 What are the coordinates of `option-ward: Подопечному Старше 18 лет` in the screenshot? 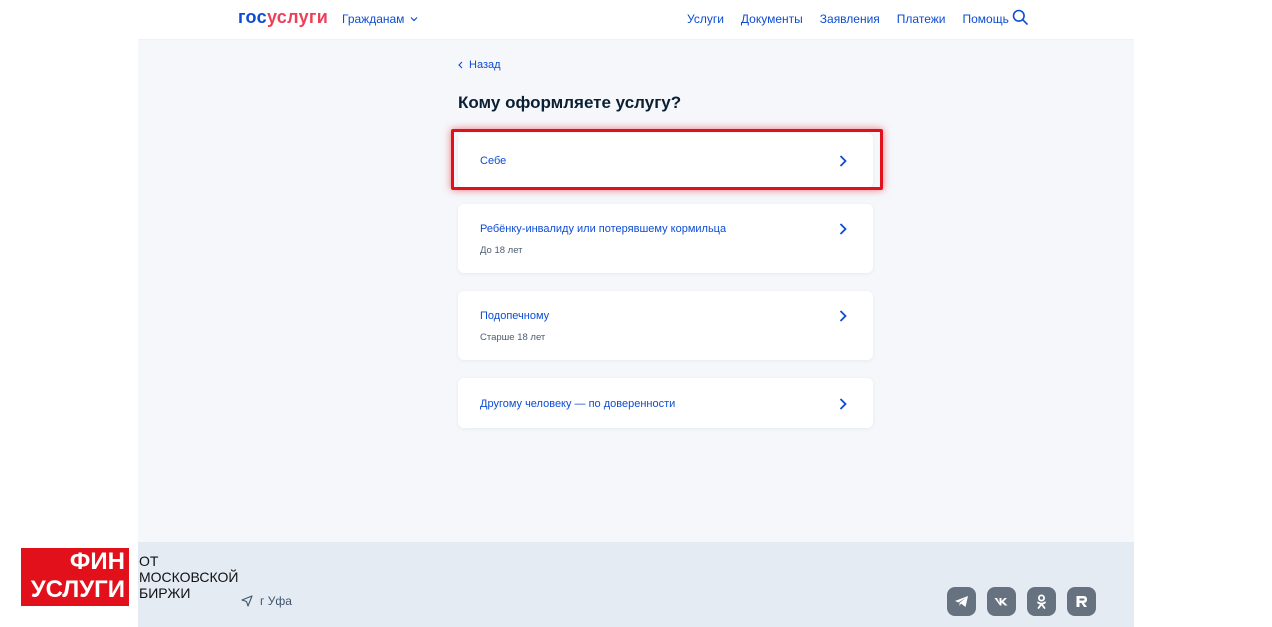 It's located at (665, 325).